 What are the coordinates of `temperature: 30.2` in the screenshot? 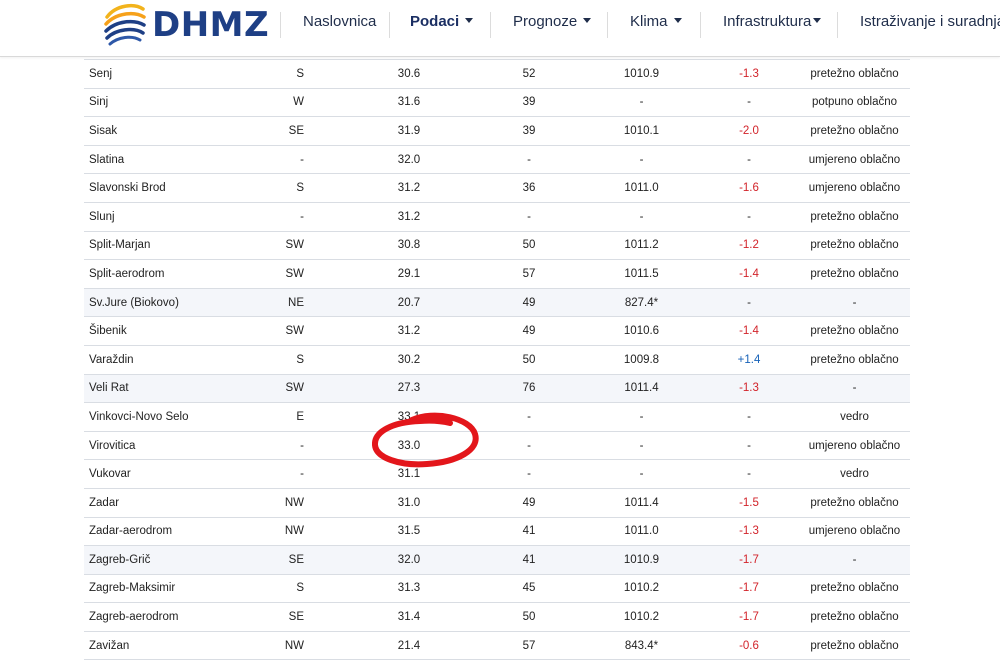 It's located at (409, 359).